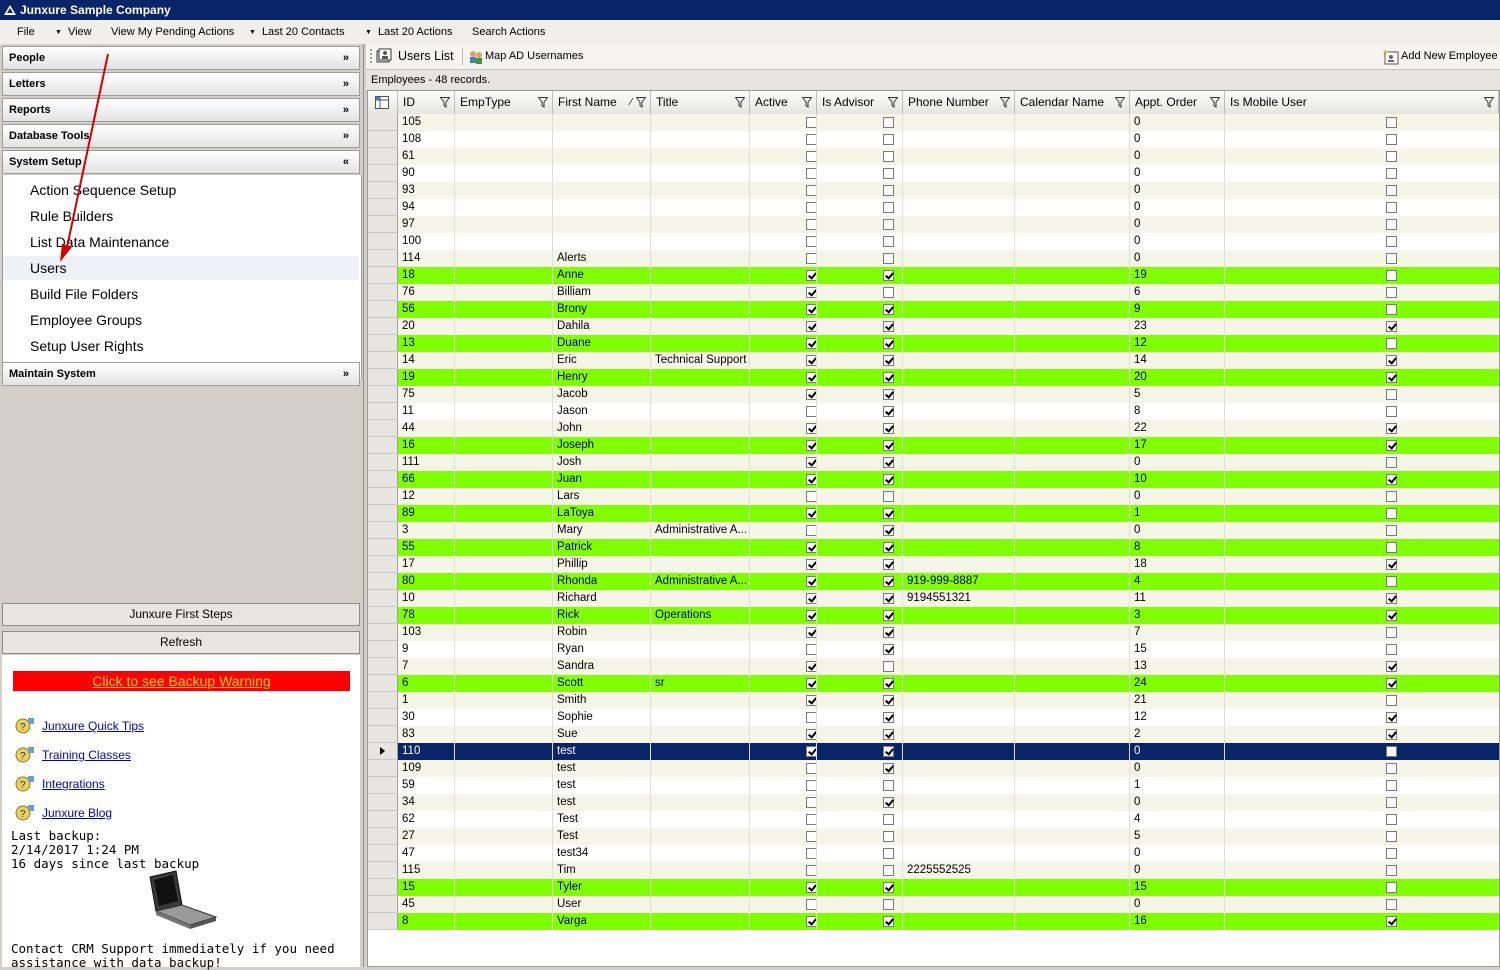 The height and width of the screenshot is (970, 1500). Describe the element at coordinates (181, 242) in the screenshot. I see `nav-item-list-data-maintenance: List Data Maintenance` at that location.